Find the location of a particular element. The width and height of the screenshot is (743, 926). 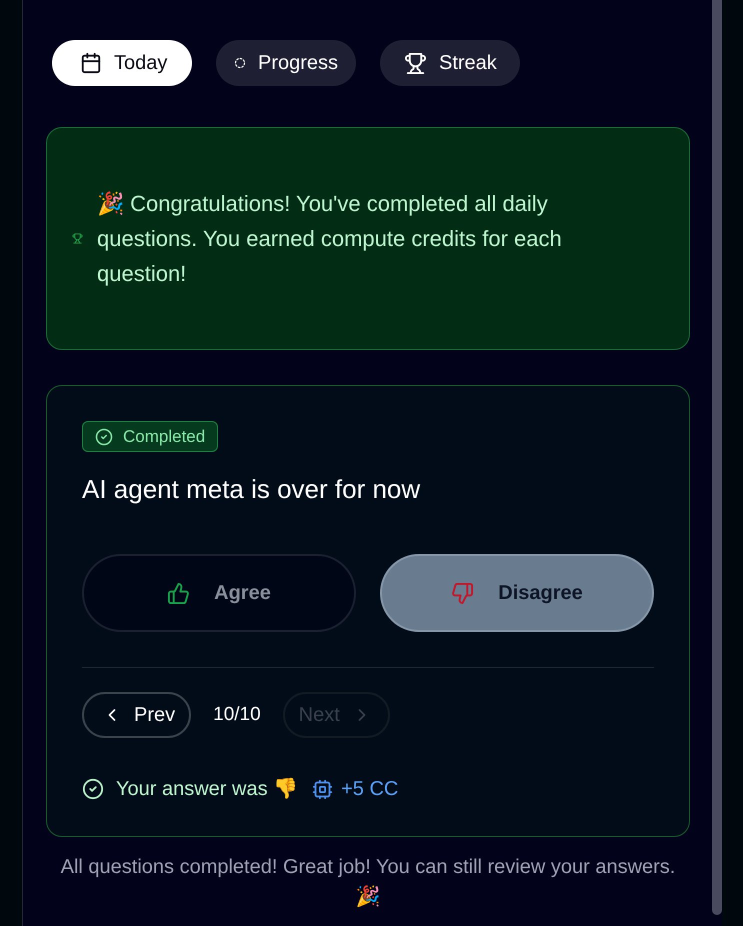

completion-note: All questions completed! Great job! You can still review your answers. 🎉 is located at coordinates (368, 882).